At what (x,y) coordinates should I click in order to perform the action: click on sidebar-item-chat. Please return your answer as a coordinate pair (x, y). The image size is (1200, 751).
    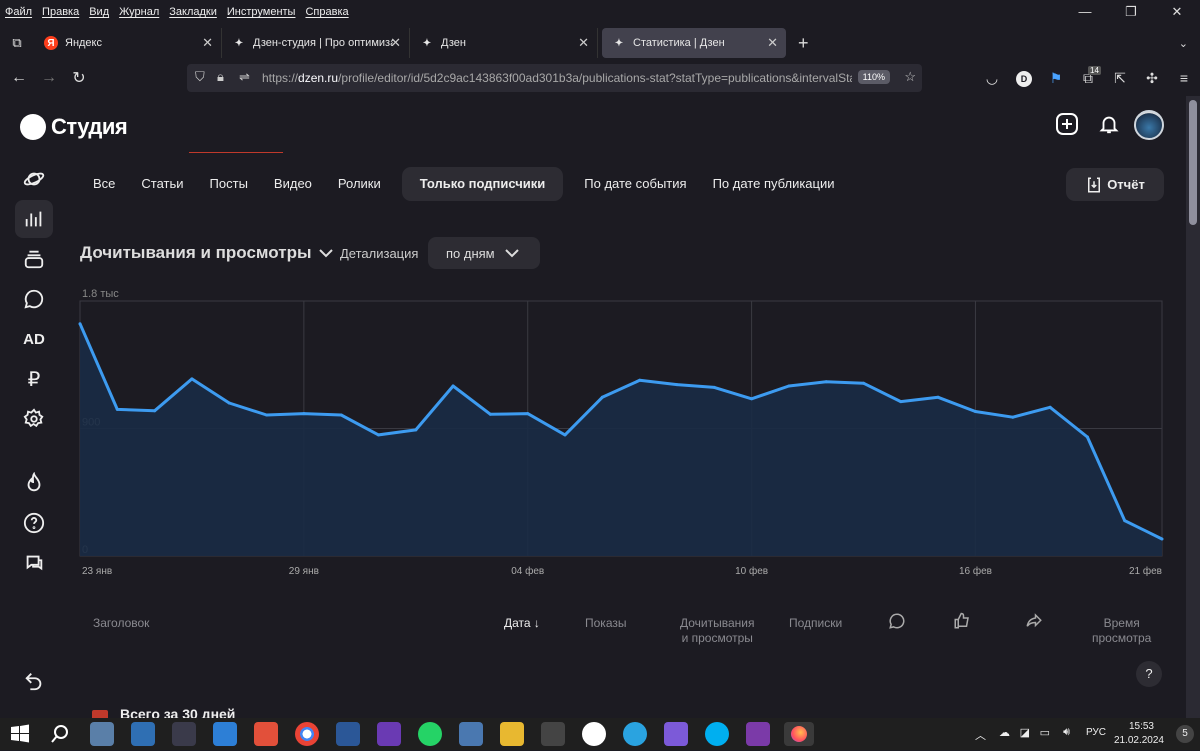
    Looking at the image, I should click on (34, 563).